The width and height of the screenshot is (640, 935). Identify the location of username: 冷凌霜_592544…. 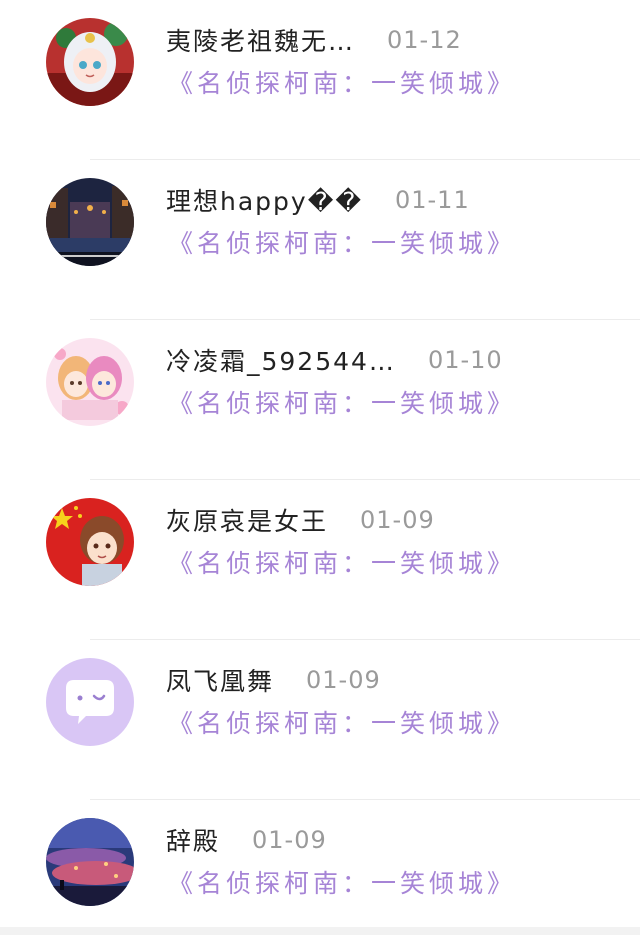
(281, 360).